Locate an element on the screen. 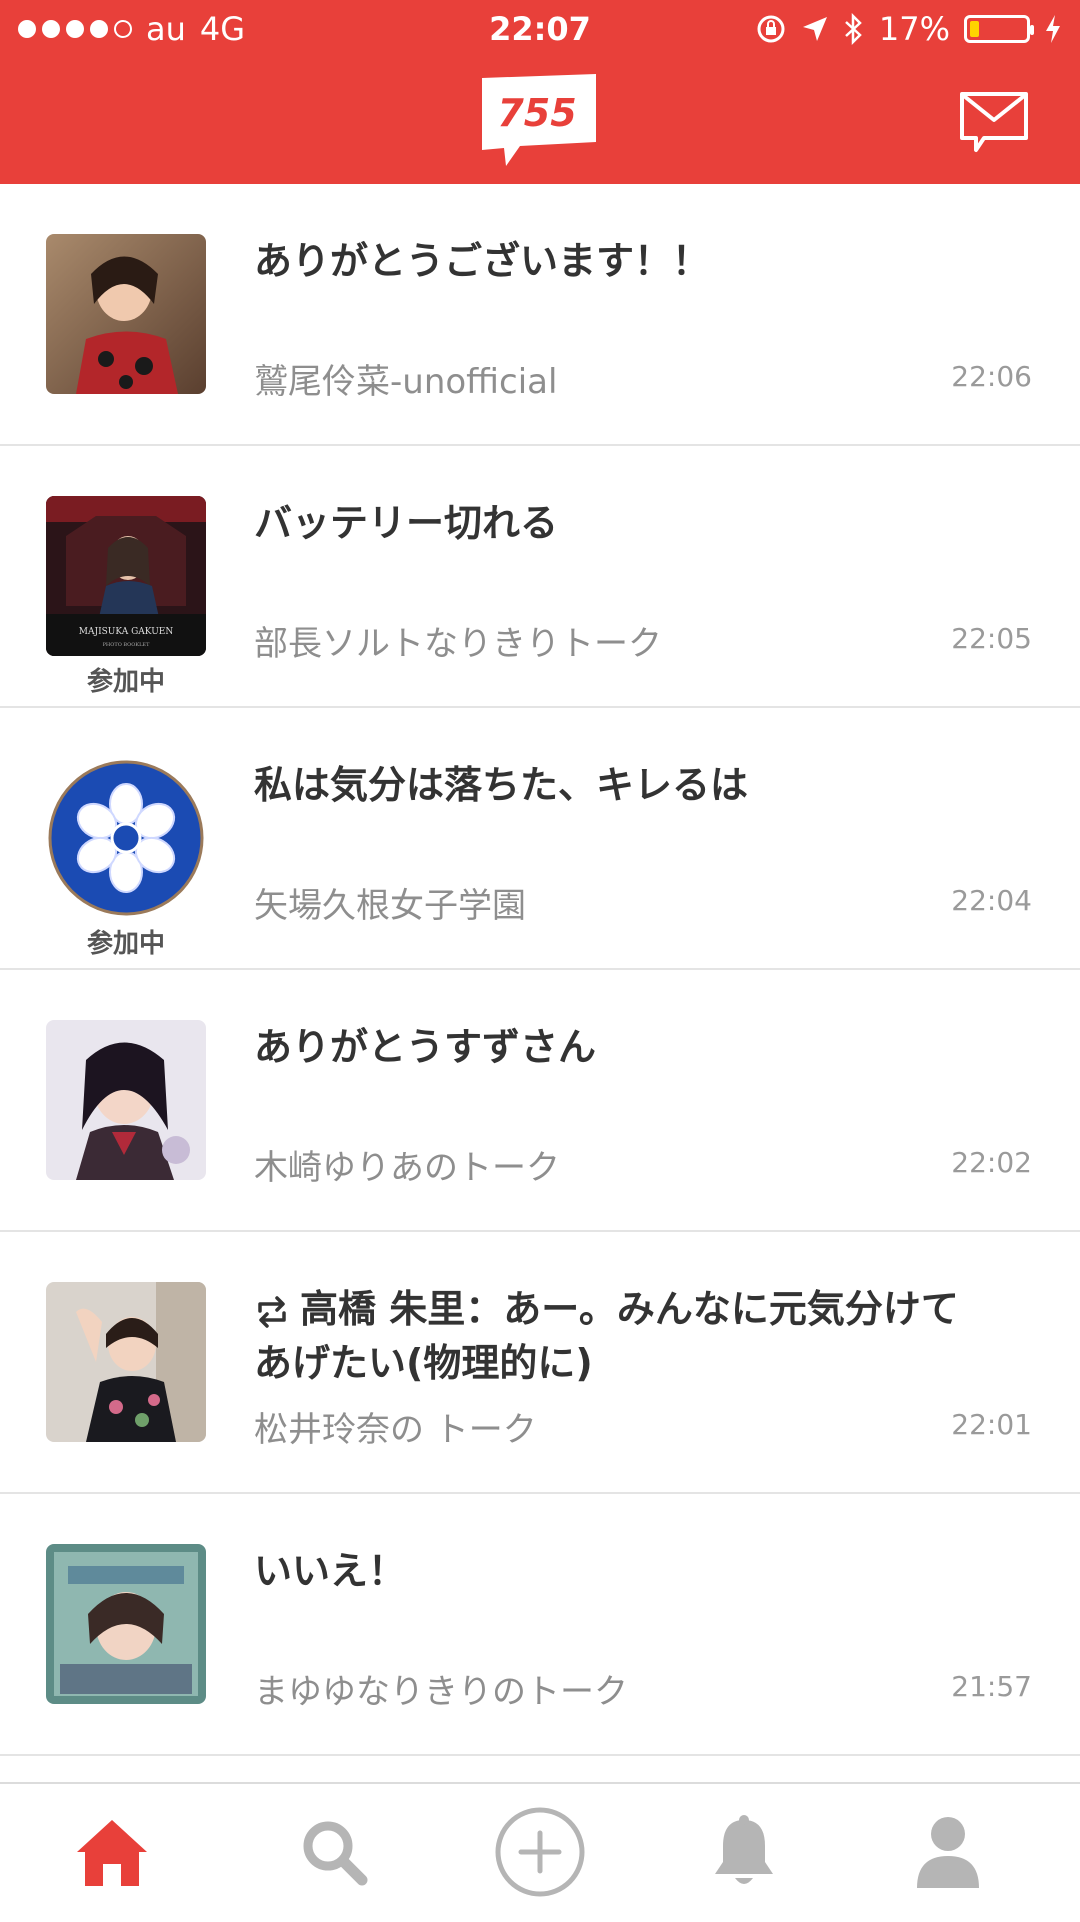 The width and height of the screenshot is (1080, 1922). location-arrow-icon is located at coordinates (814, 29).